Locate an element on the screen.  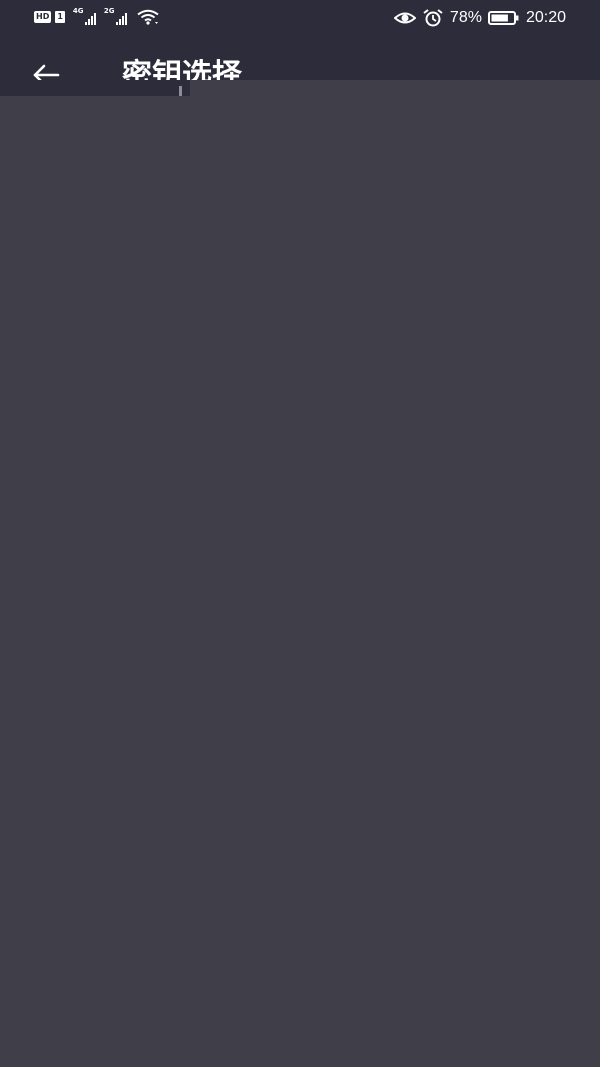
wifi-icon is located at coordinates (148, 17).